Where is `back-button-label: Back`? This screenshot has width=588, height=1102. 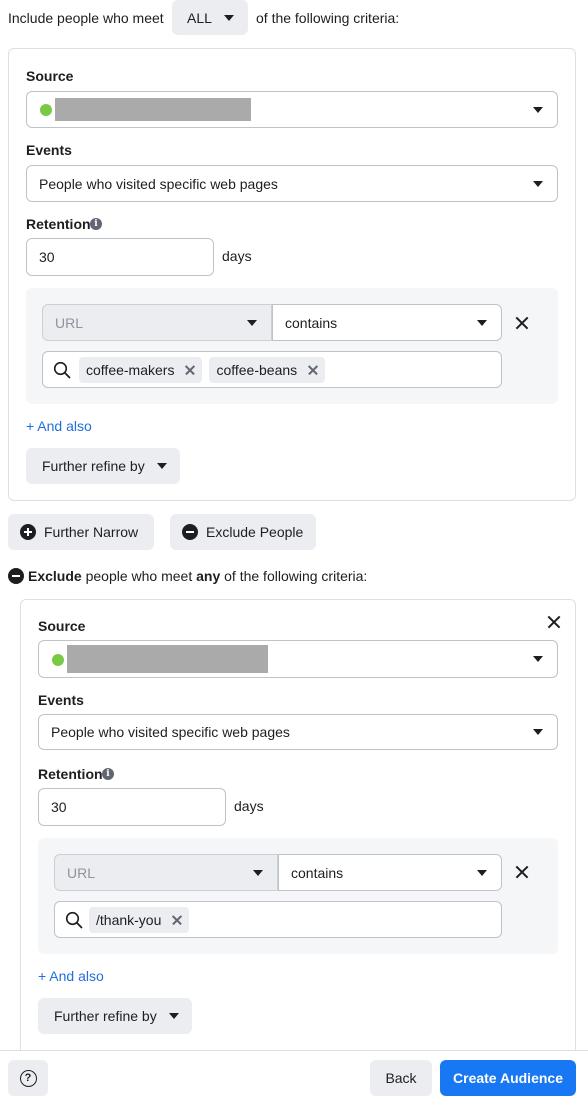
back-button-label: Back is located at coordinates (401, 1078).